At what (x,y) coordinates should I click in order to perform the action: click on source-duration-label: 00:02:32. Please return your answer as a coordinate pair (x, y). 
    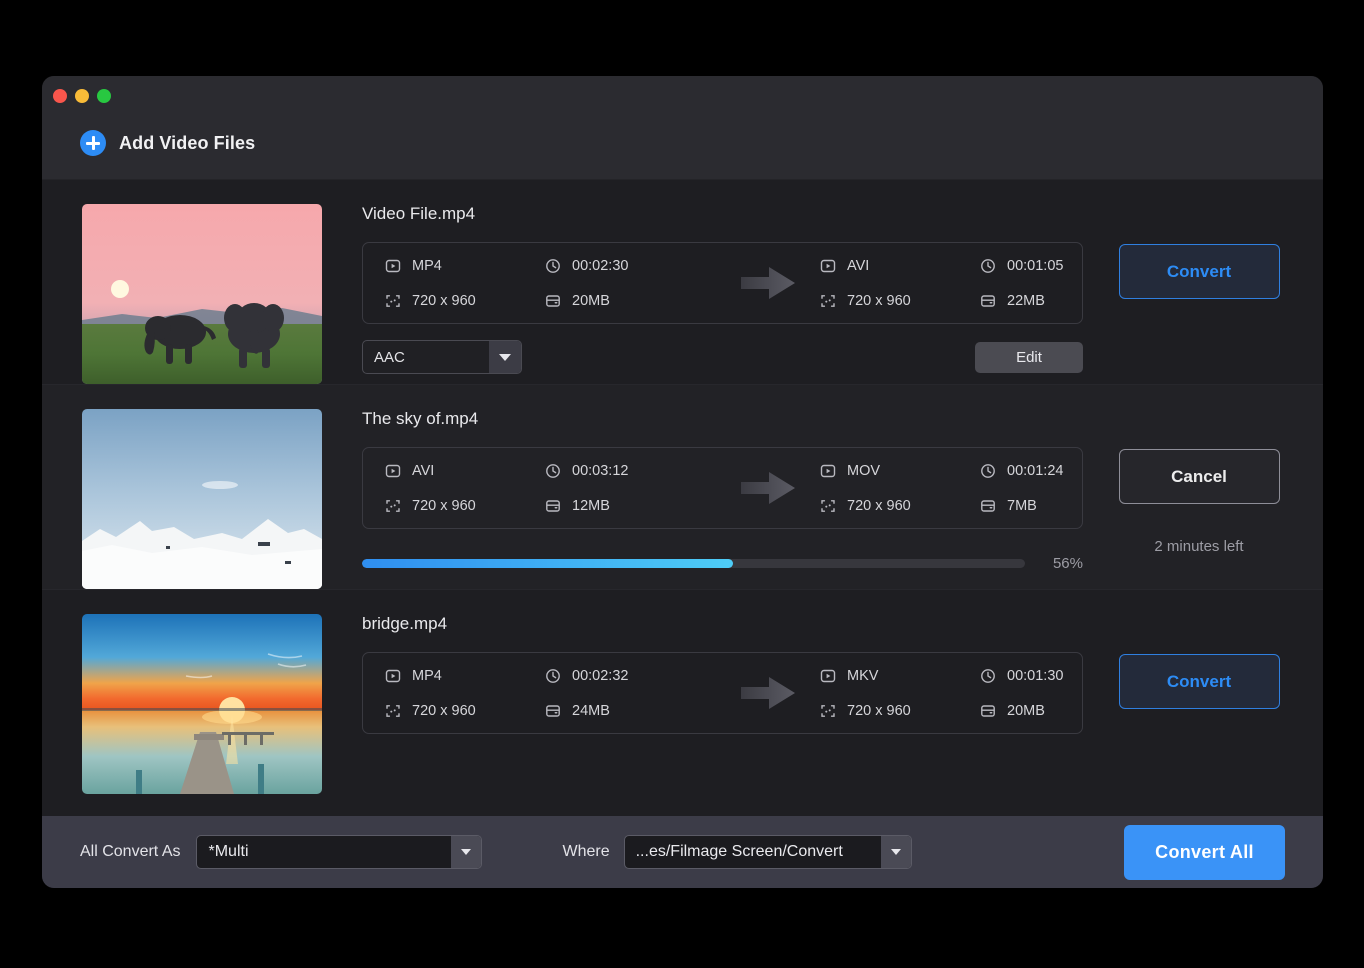
    Looking at the image, I should click on (600, 675).